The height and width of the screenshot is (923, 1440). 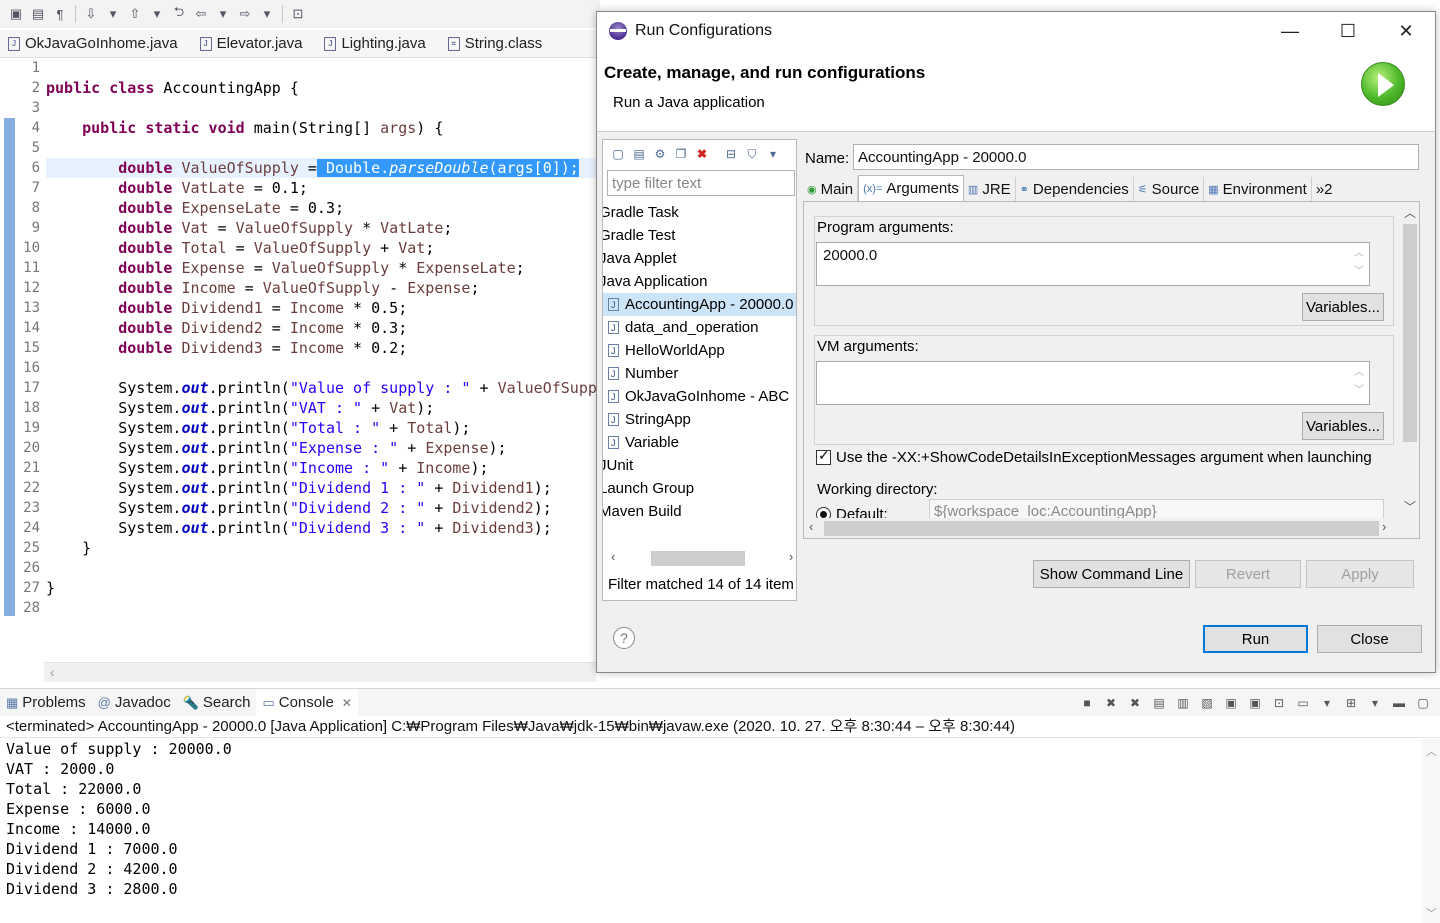 I want to click on tab-console: ▭ Console ✕, so click(x=307, y=702).